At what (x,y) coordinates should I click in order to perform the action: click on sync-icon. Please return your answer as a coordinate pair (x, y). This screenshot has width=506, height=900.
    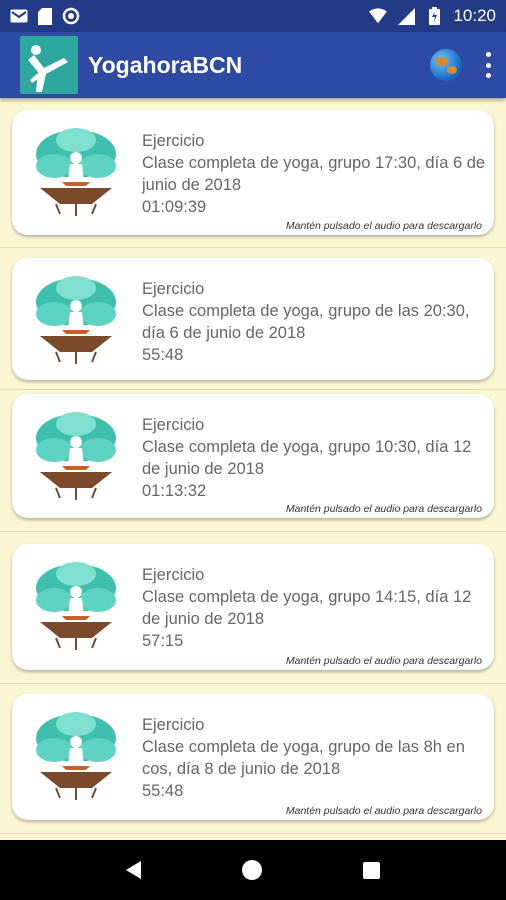
    Looking at the image, I should click on (71, 16).